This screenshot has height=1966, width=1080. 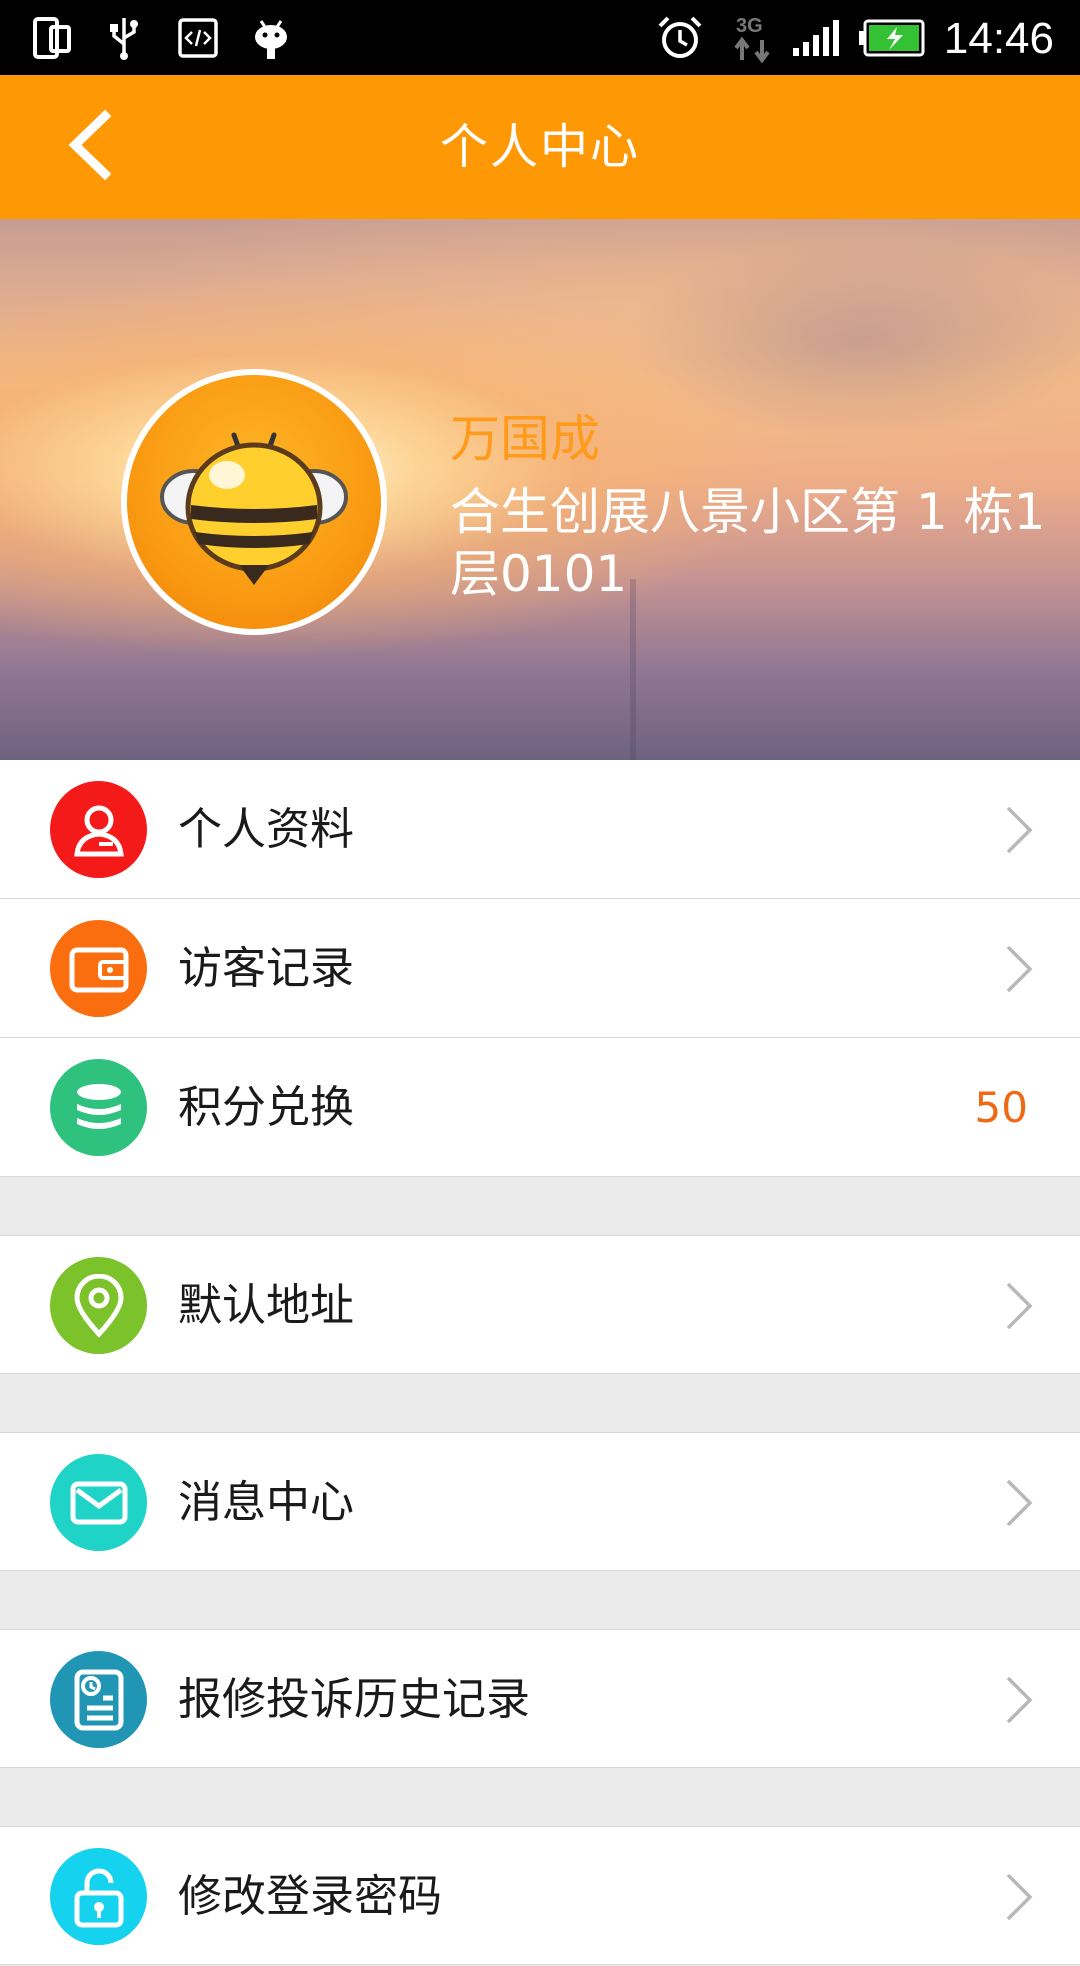 What do you see at coordinates (540, 829) in the screenshot?
I see `menu-item-personal-info: 个人资料` at bounding box center [540, 829].